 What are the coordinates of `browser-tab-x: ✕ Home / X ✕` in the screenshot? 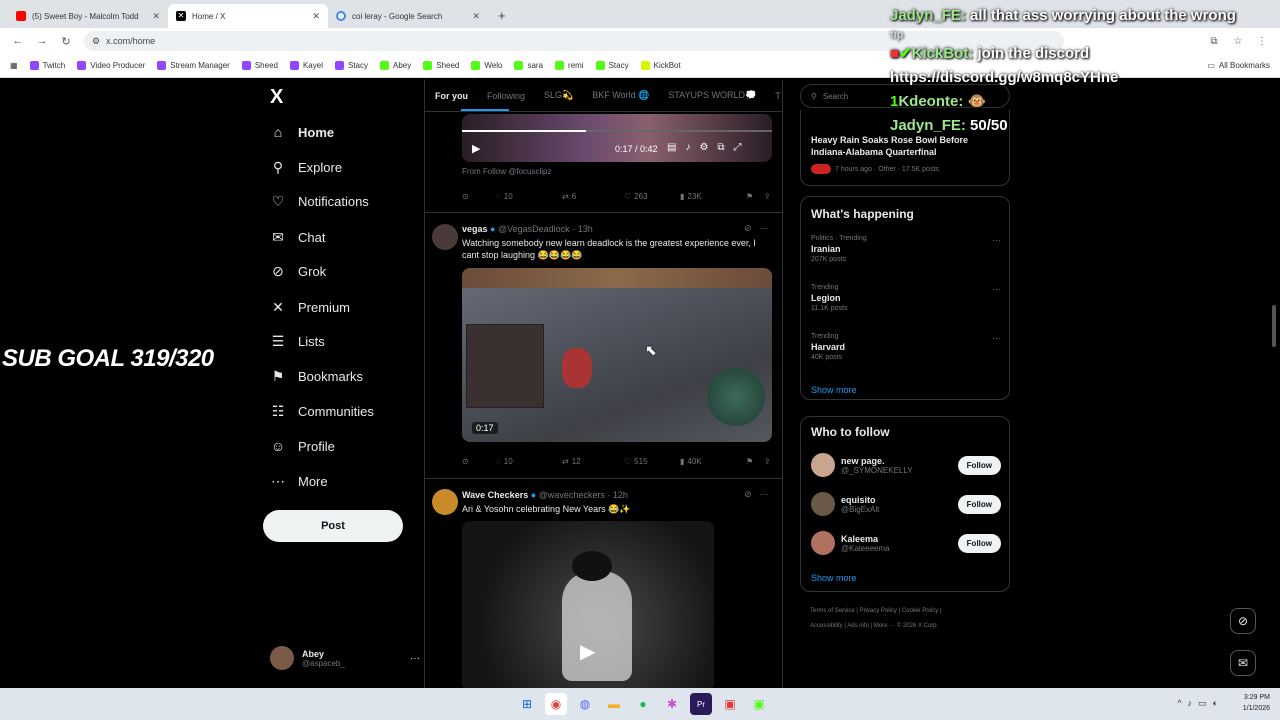 It's located at (248, 16).